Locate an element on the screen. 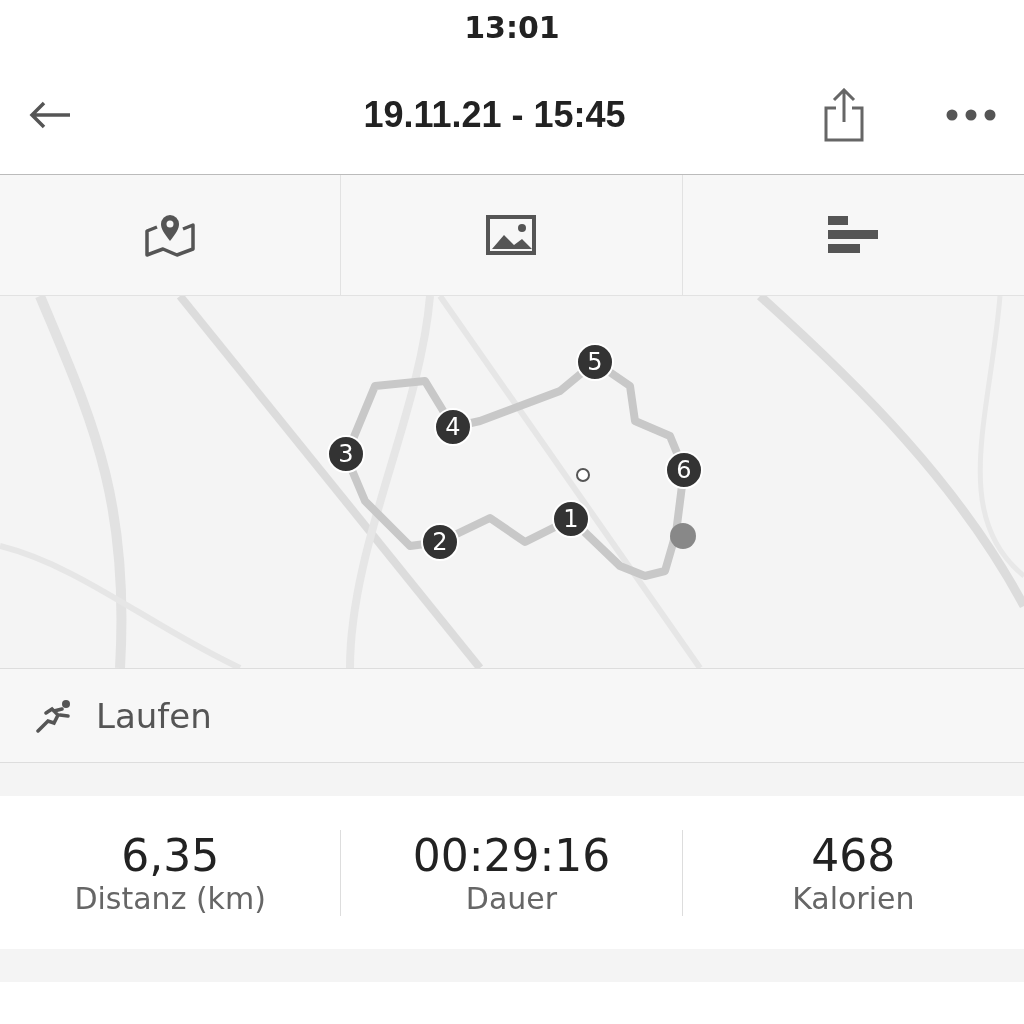  running-icon is located at coordinates (54, 715).